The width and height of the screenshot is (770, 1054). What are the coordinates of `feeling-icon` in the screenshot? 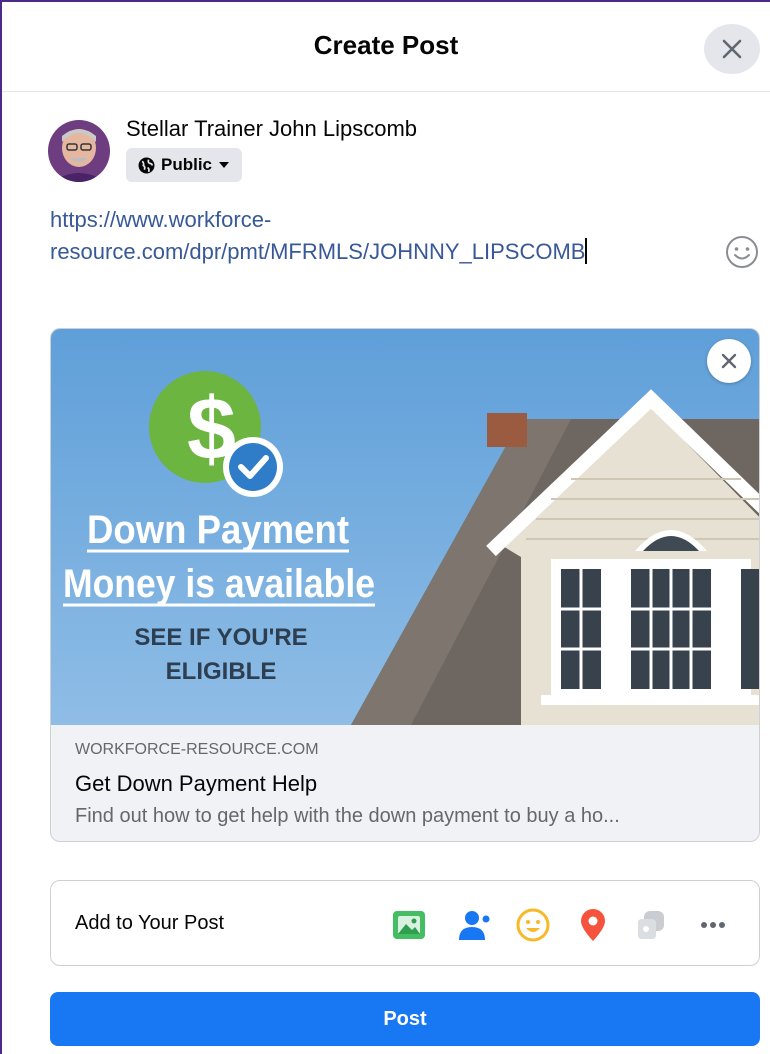 It's located at (533, 925).